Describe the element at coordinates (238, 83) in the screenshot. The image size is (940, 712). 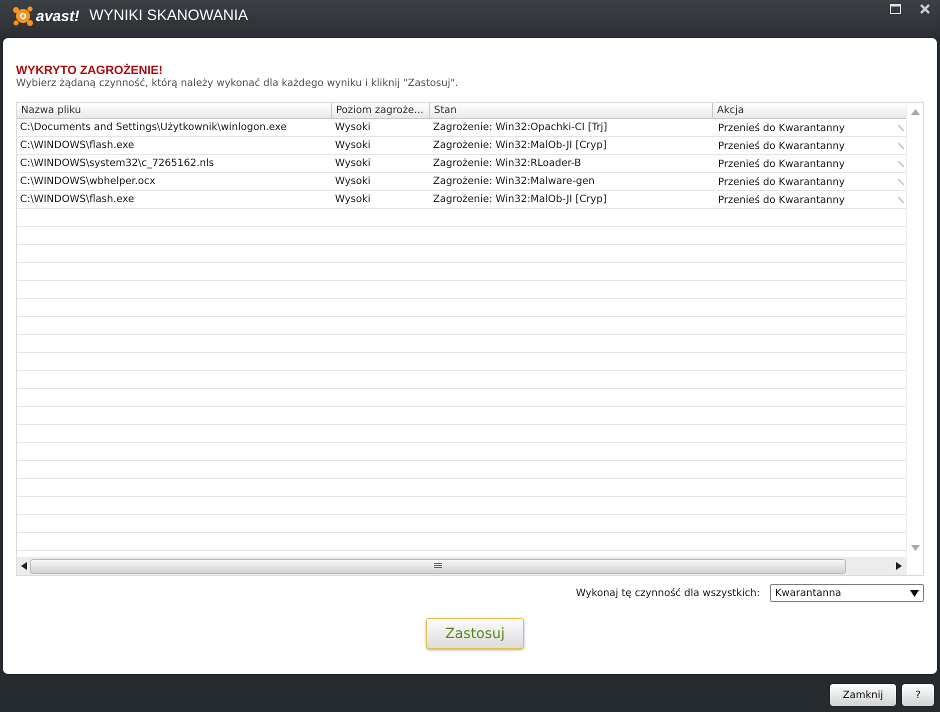
I see `instruction-text: Wybierz żądaną czynność, którą należy wykonać dla każdego wyniku i kliknij "Zastosuj".` at that location.